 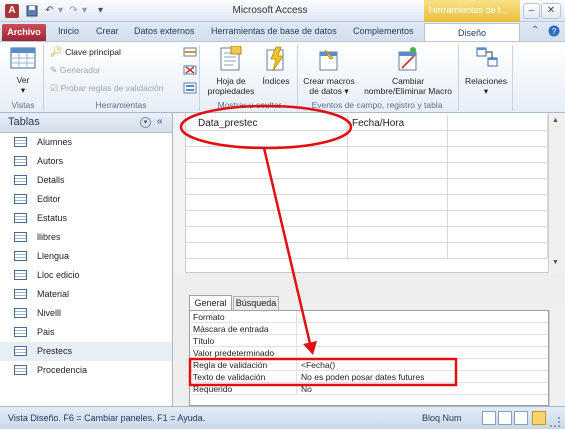 What do you see at coordinates (86, 275) in the screenshot?
I see `nav-item-lloc-edicio: Lloc edicio` at bounding box center [86, 275].